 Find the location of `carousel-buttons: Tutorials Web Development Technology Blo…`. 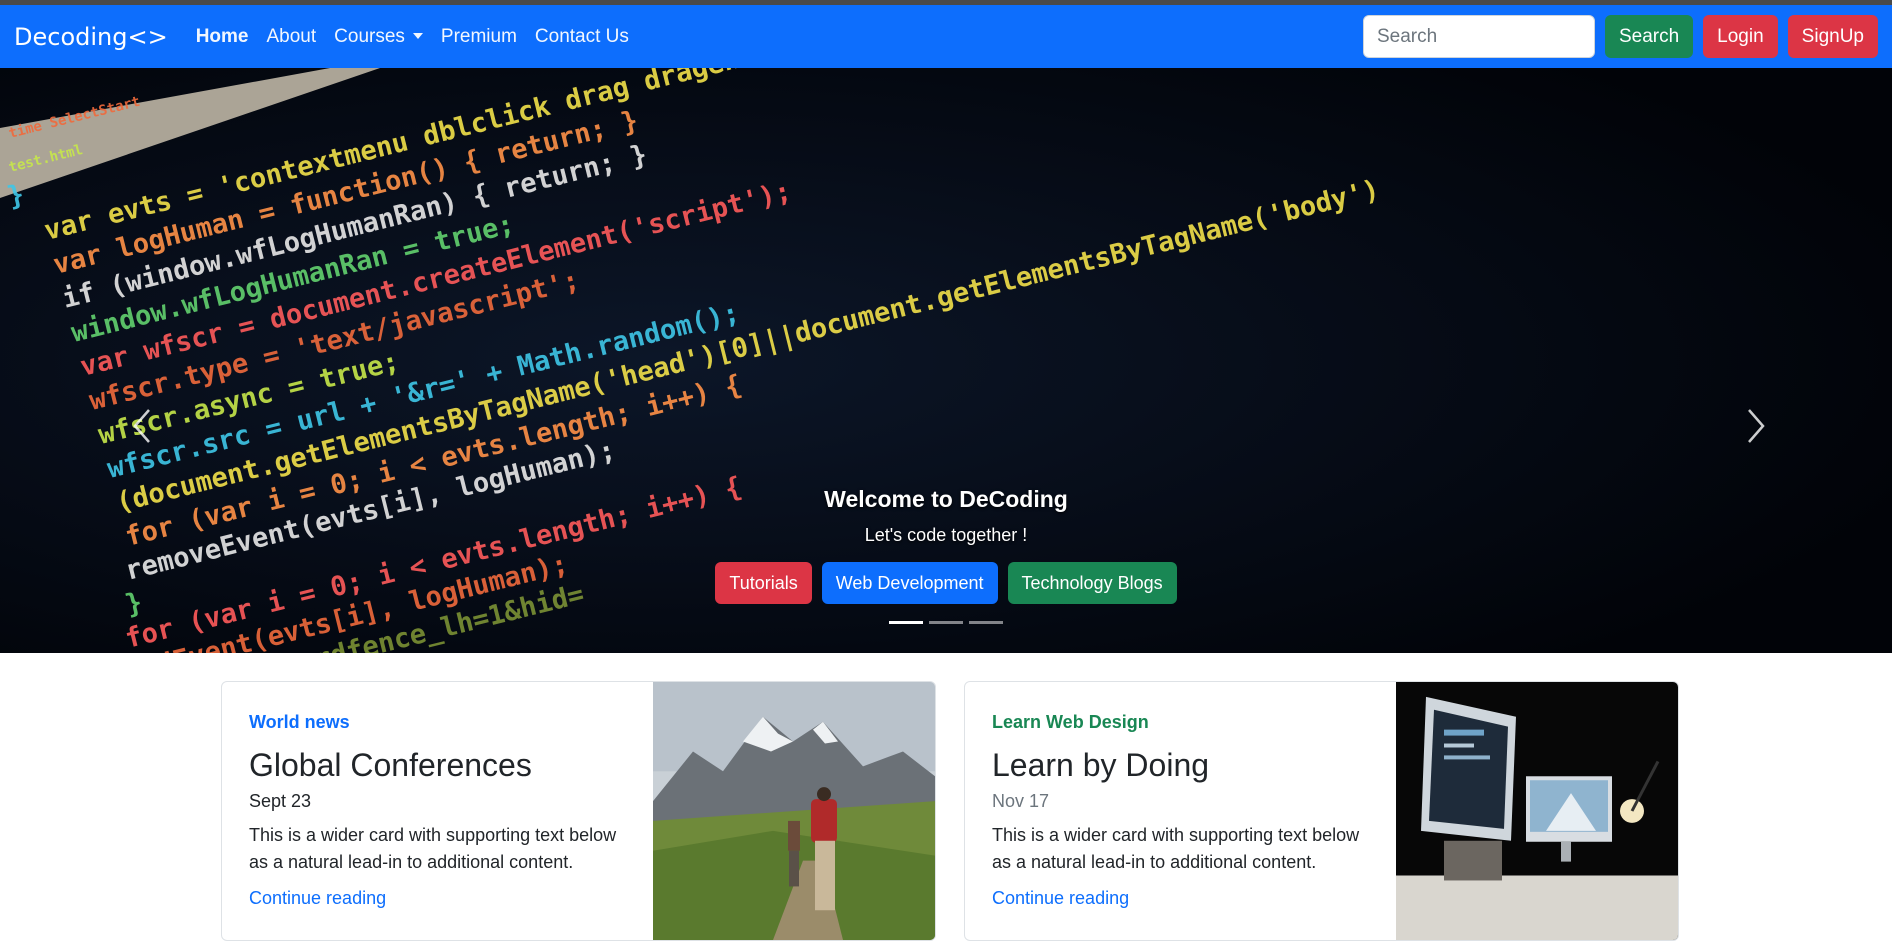

carousel-buttons: Tutorials Web Development Technology Blo… is located at coordinates (946, 583).